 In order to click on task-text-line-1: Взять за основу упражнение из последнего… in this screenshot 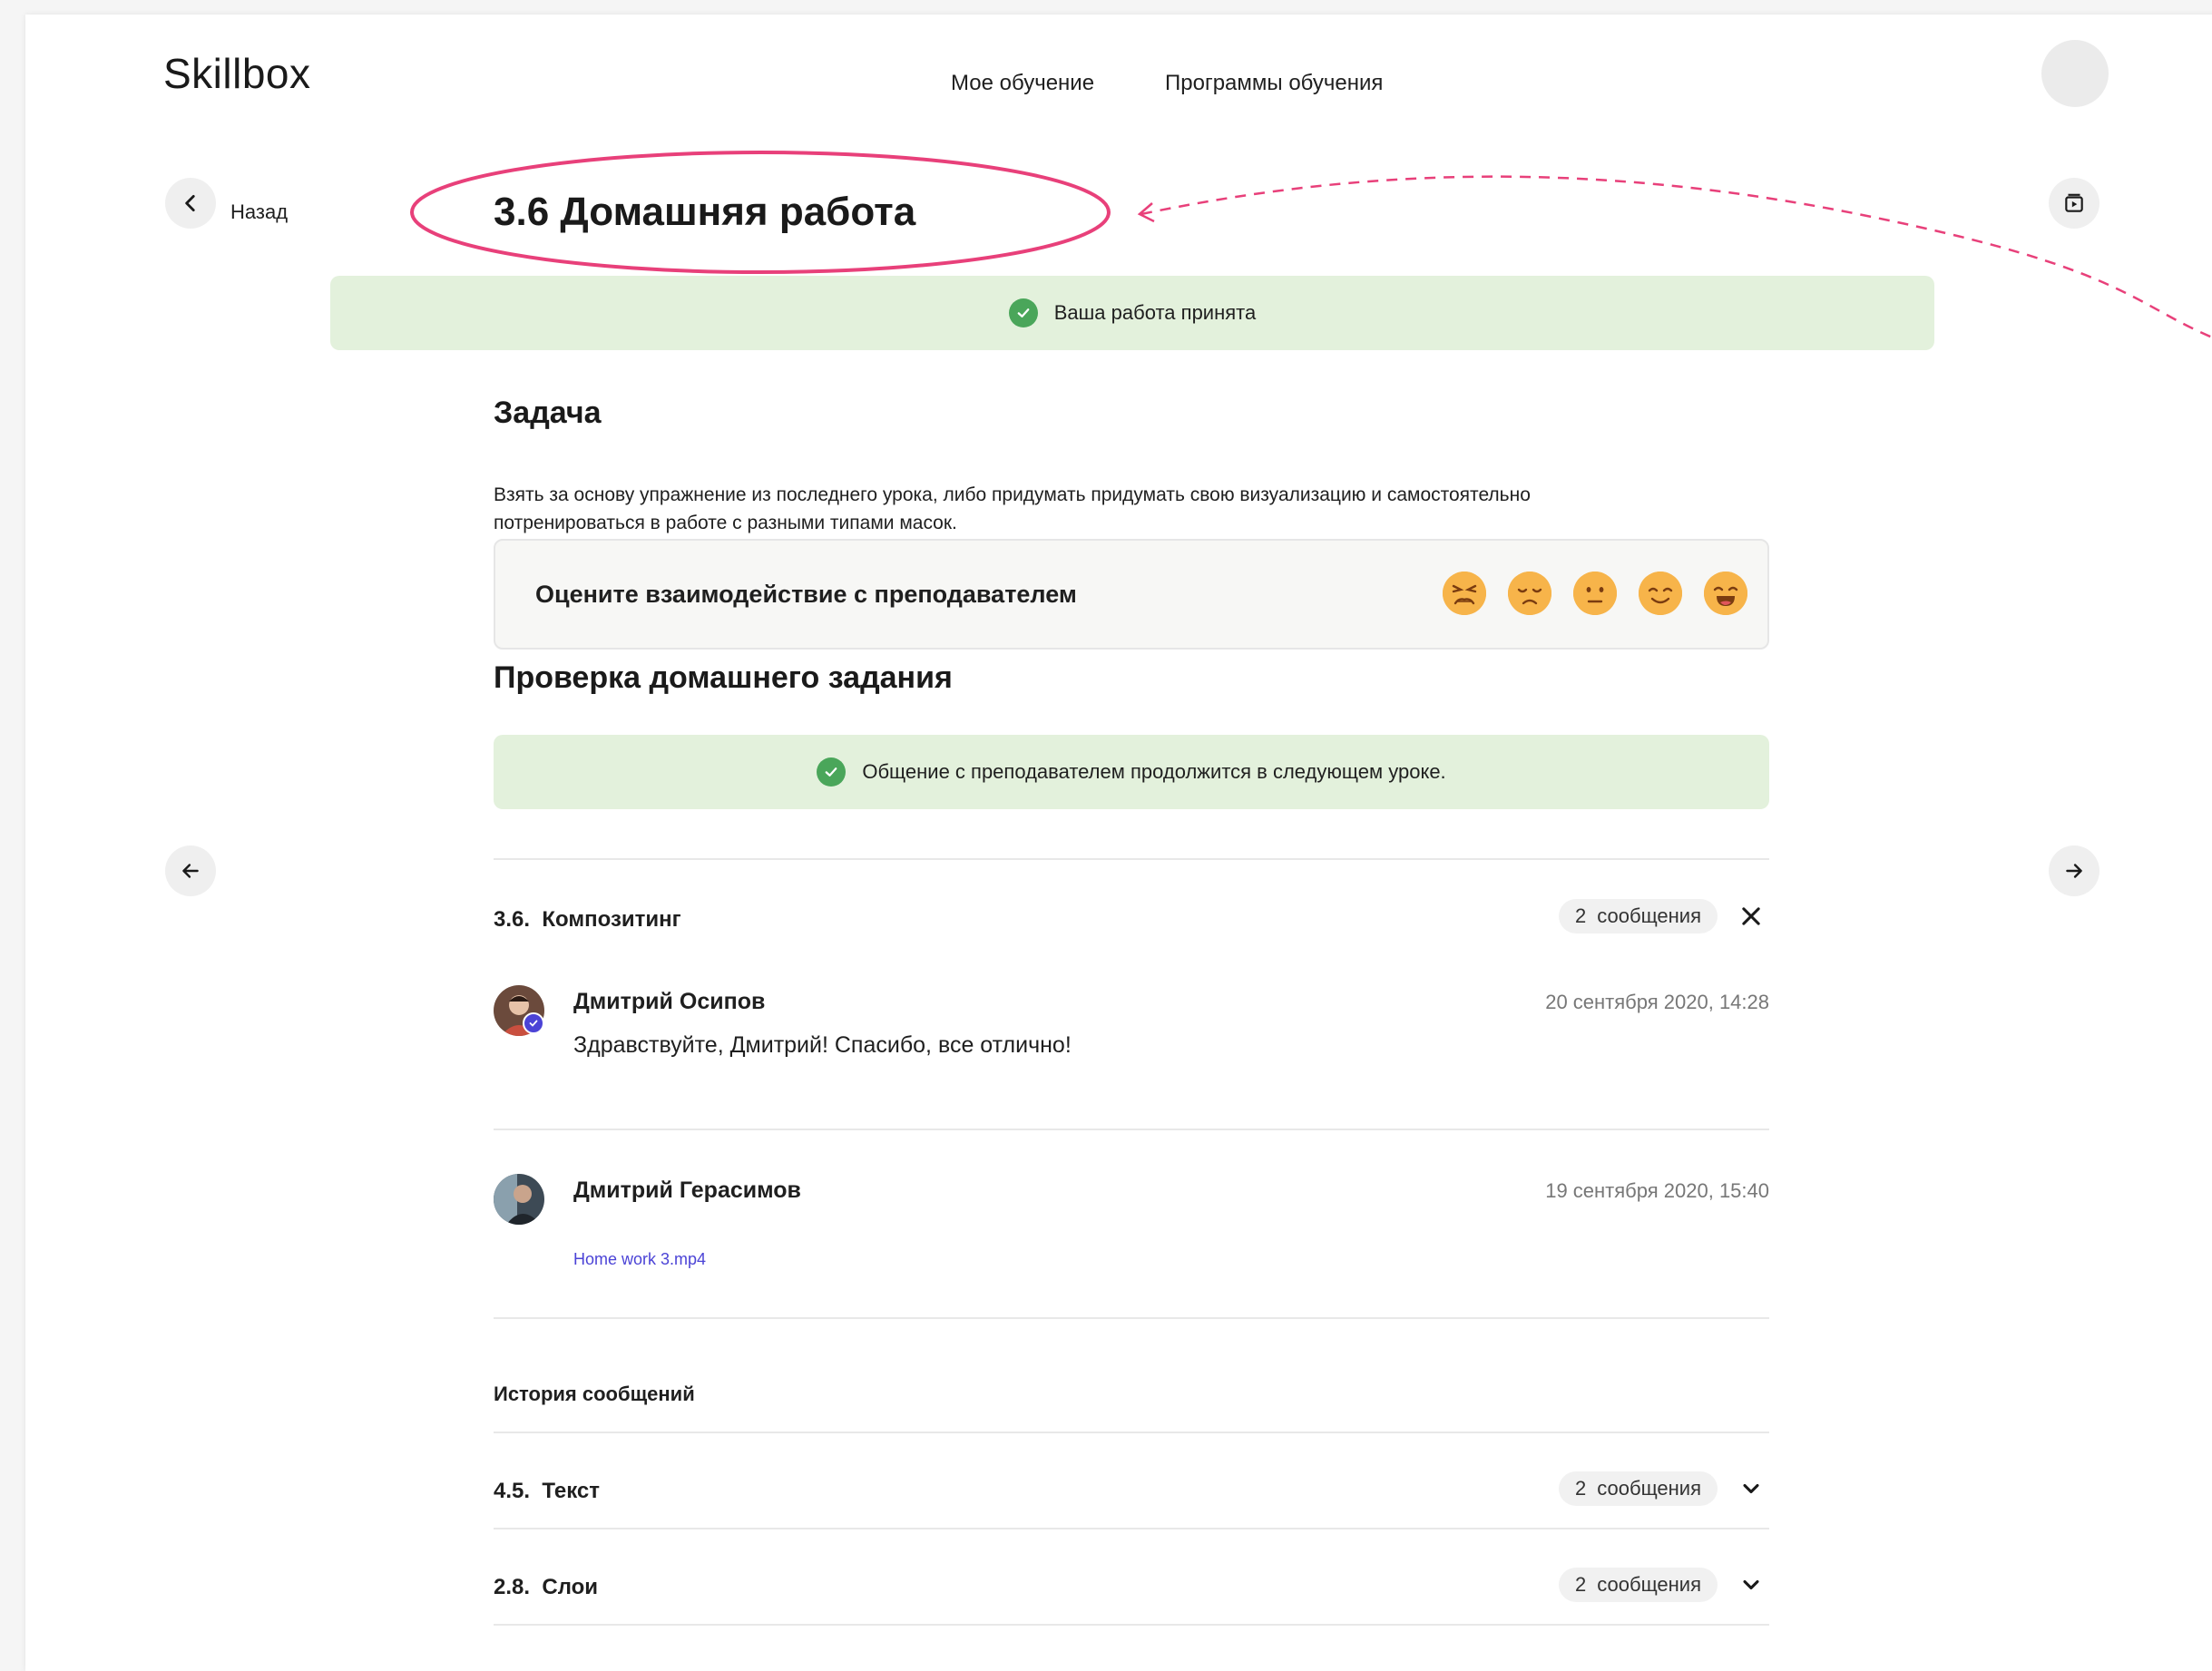, I will do `click(1012, 494)`.